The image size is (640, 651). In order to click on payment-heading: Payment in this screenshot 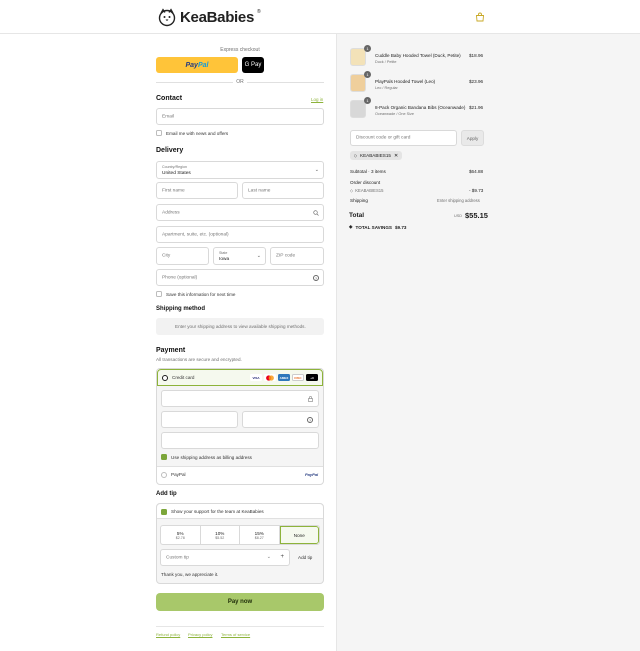, I will do `click(171, 350)`.